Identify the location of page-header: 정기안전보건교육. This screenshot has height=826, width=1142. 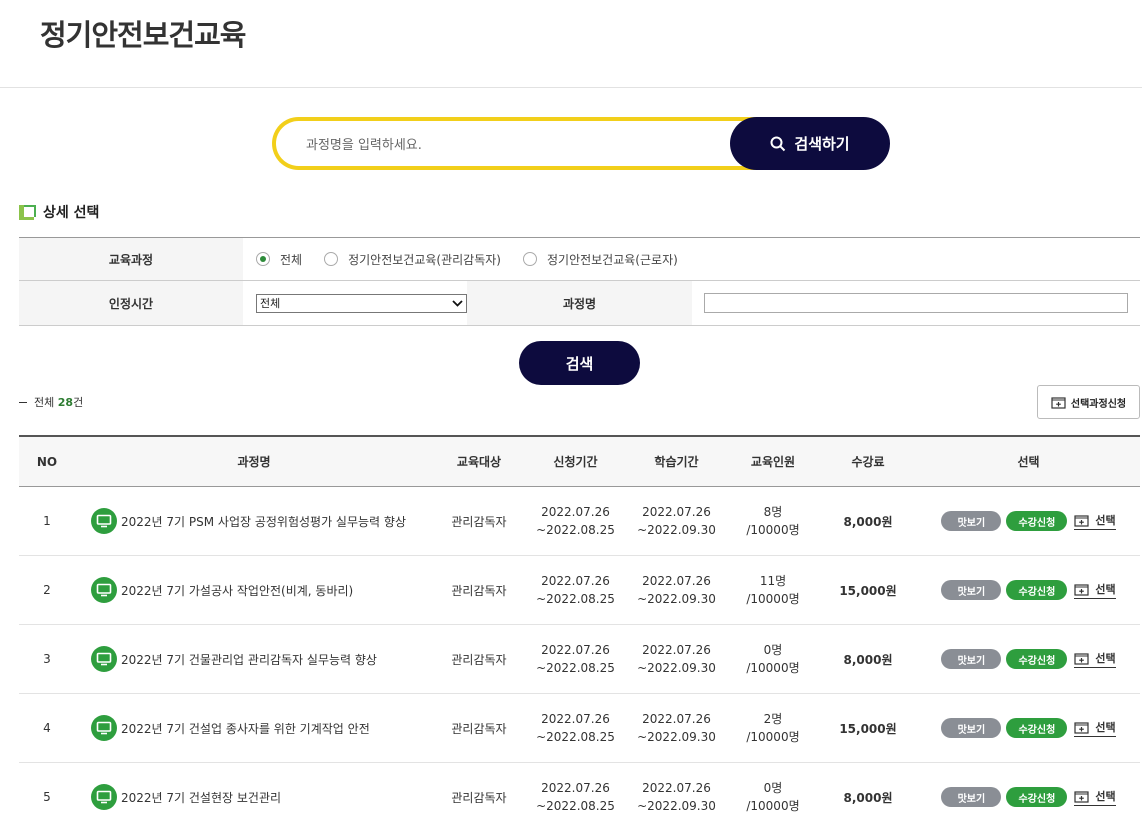
(571, 44).